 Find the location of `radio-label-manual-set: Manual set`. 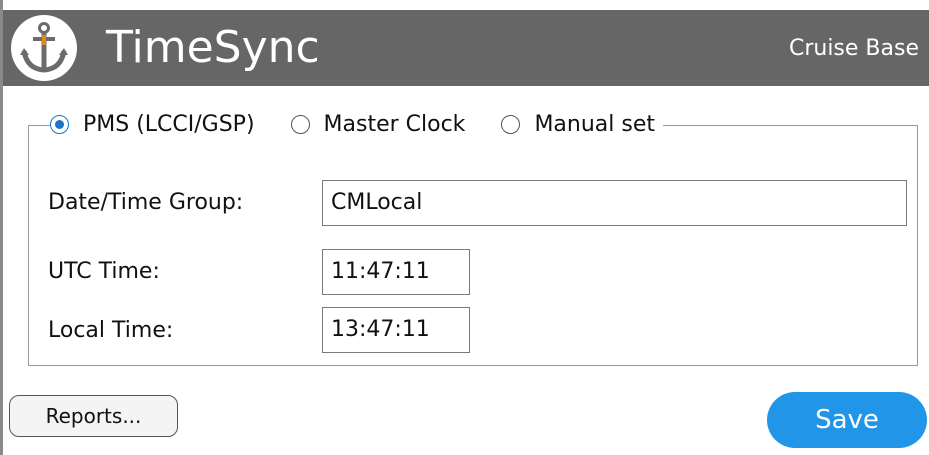

radio-label-manual-set: Manual set is located at coordinates (594, 124).